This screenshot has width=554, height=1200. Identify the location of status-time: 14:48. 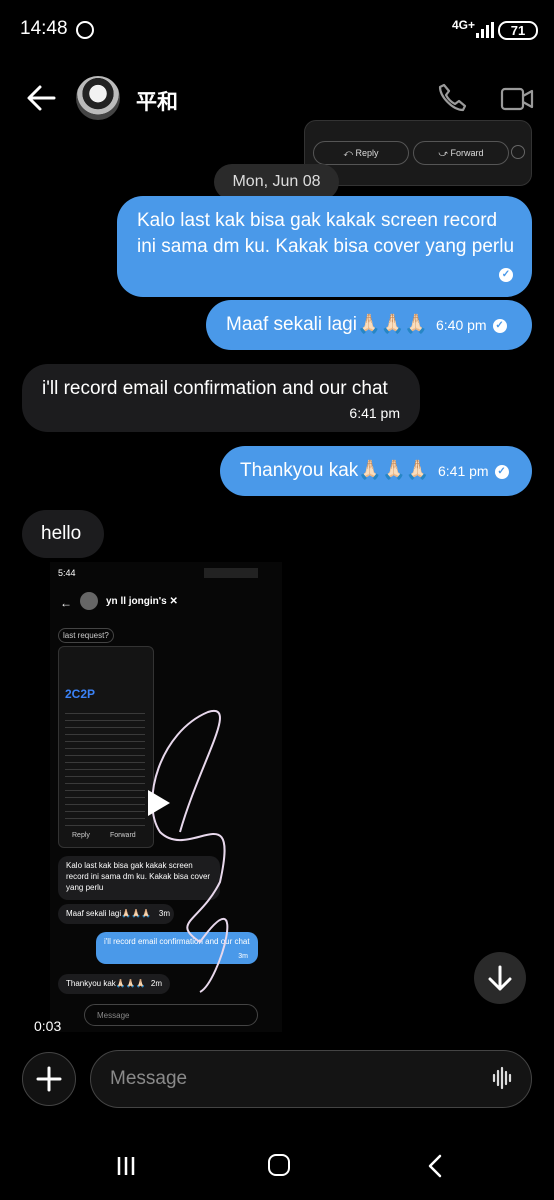
(44, 28).